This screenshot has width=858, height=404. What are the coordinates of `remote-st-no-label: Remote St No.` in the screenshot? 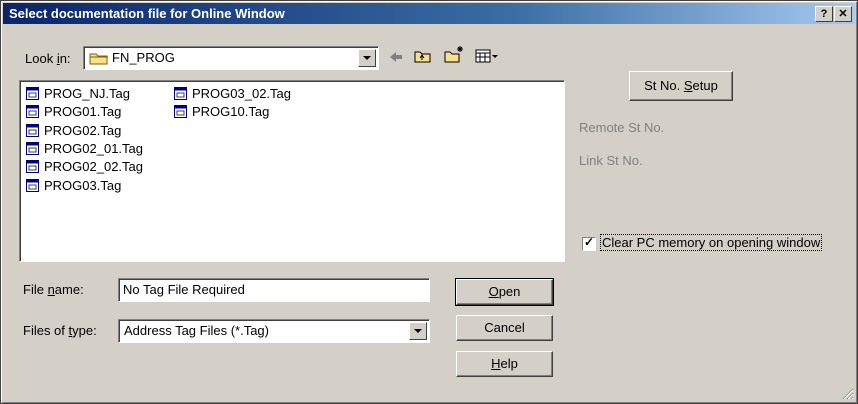 It's located at (622, 127).